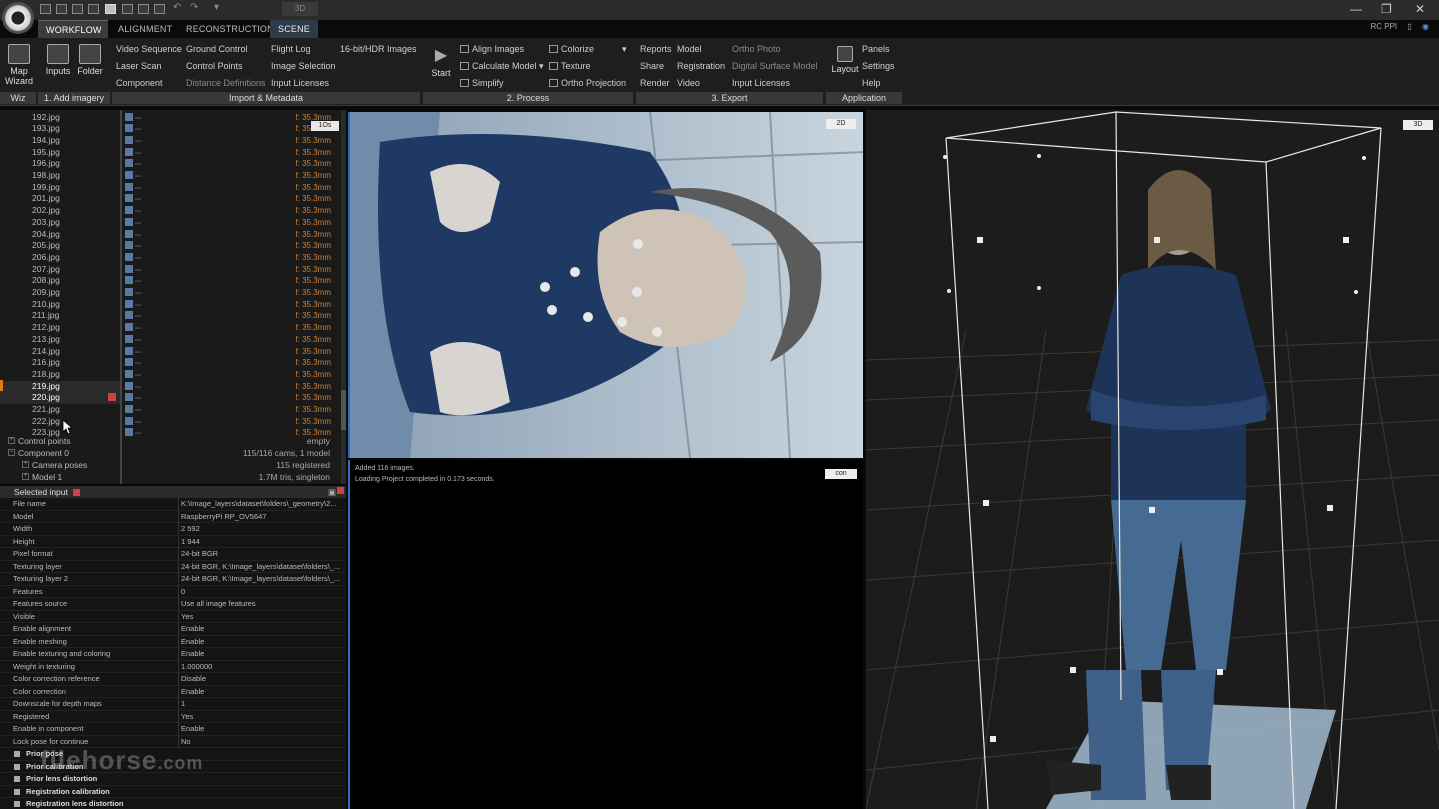 The height and width of the screenshot is (809, 1439). I want to click on file-row: 206.jpg, so click(60, 258).